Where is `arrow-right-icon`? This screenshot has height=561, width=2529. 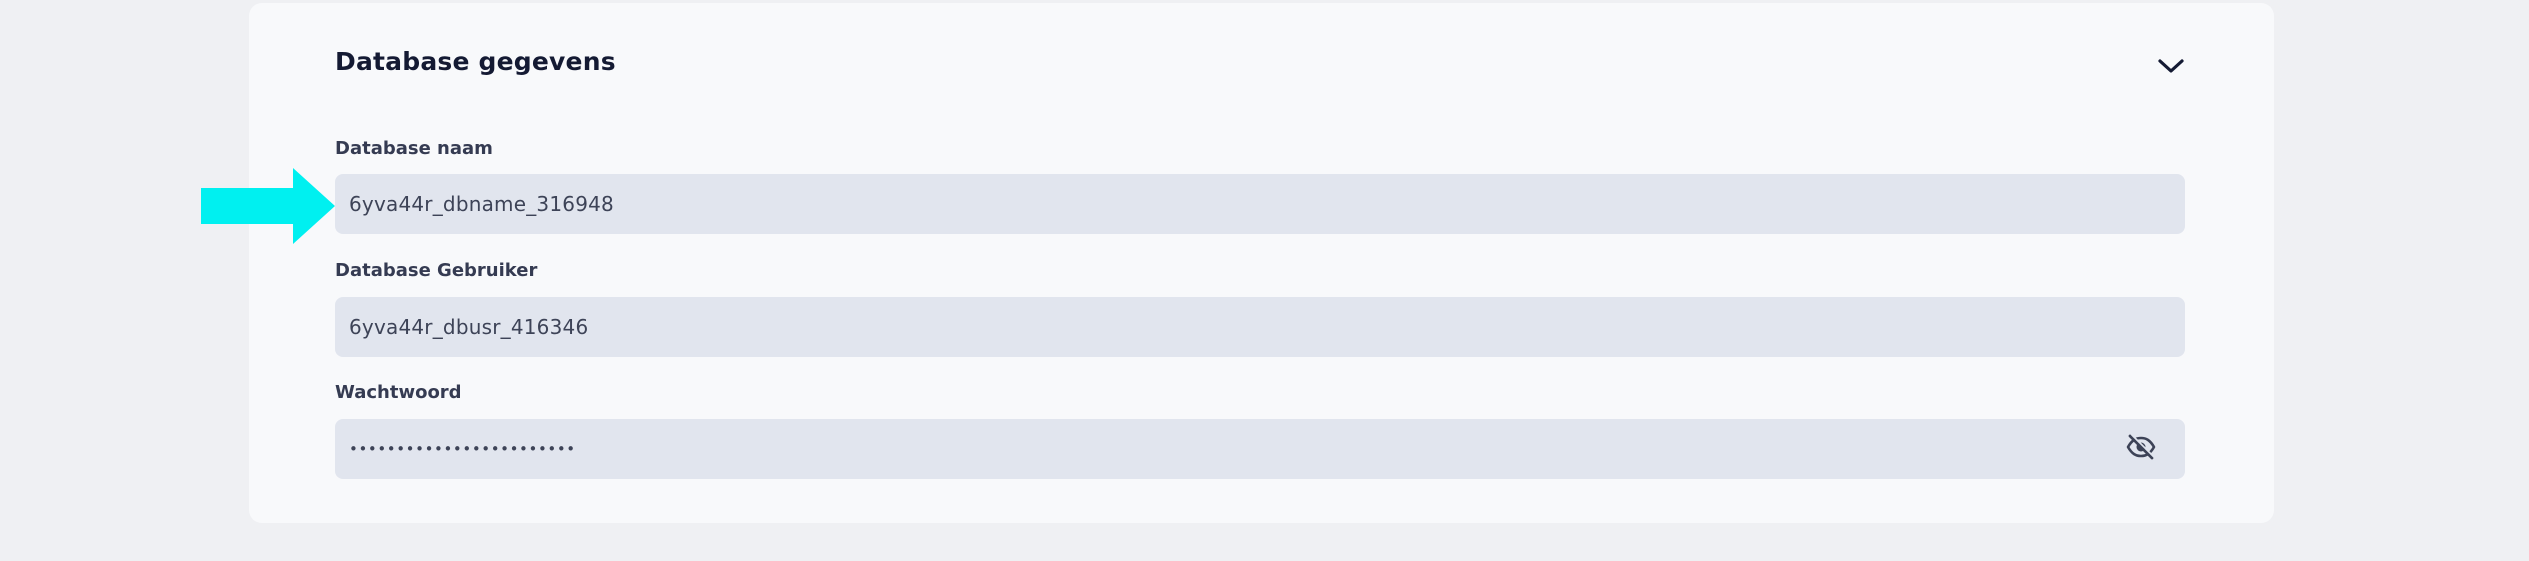
arrow-right-icon is located at coordinates (268, 206).